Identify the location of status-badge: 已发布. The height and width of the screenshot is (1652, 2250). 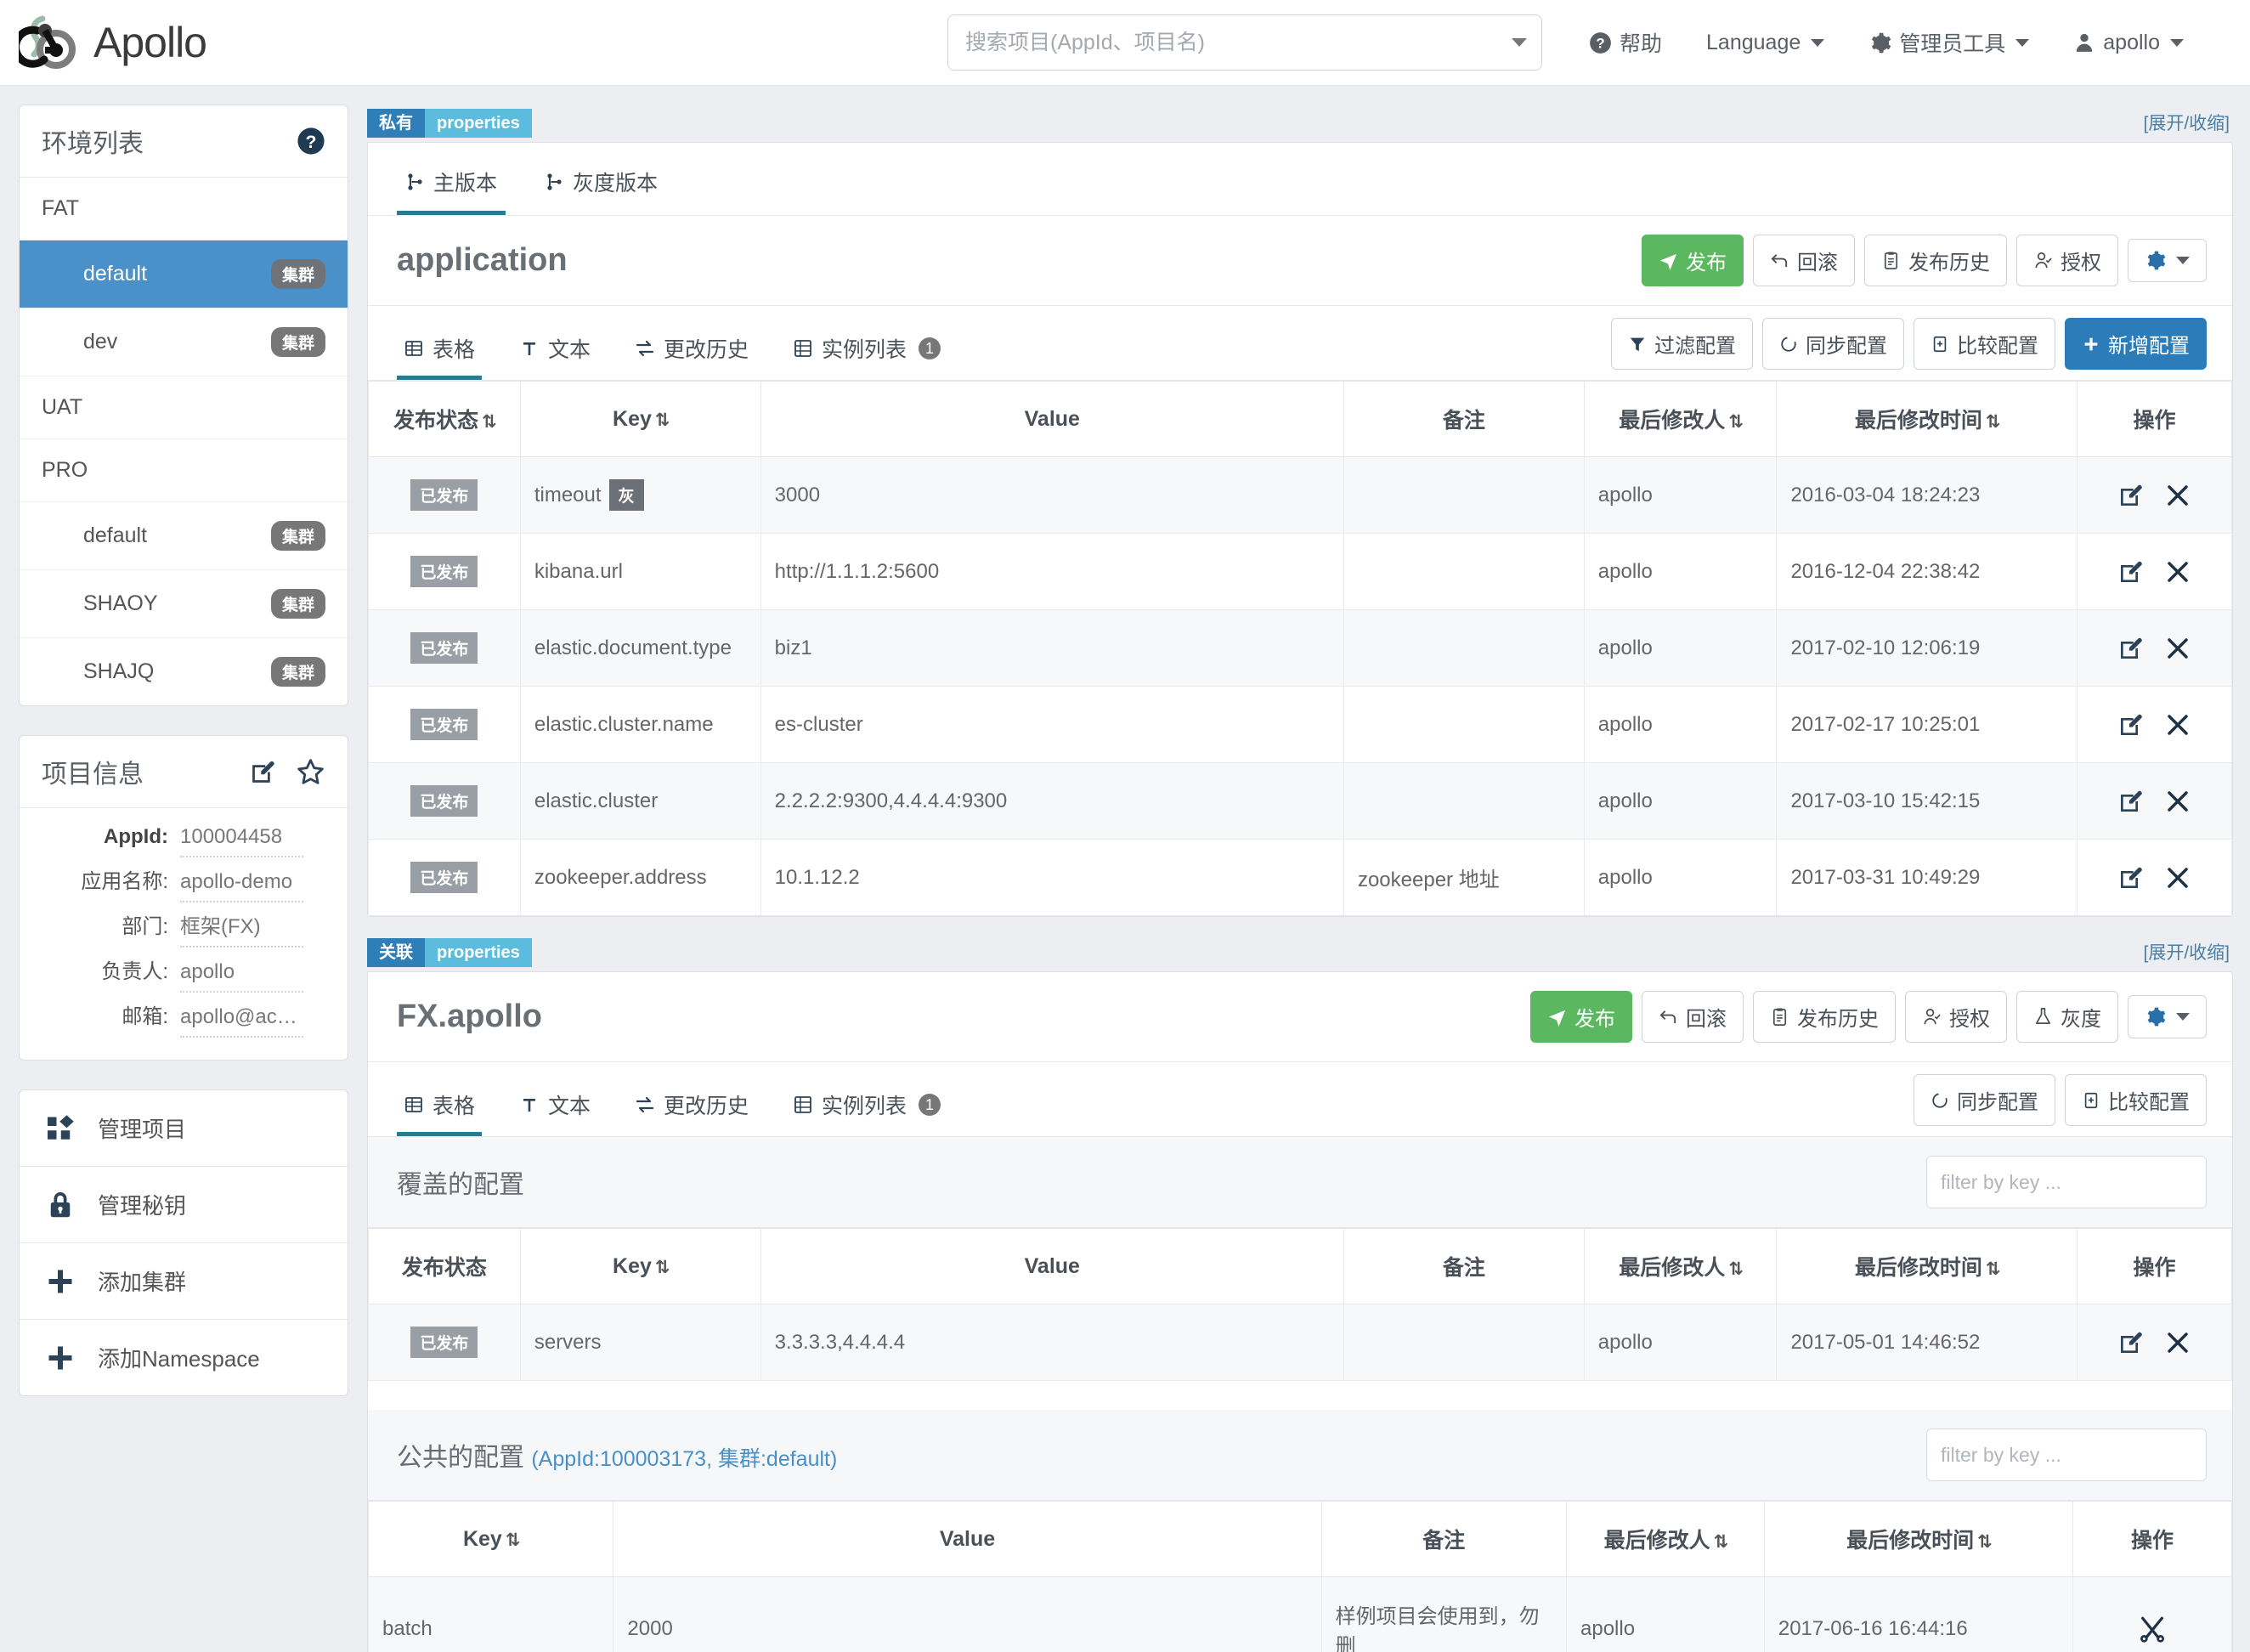
(444, 648).